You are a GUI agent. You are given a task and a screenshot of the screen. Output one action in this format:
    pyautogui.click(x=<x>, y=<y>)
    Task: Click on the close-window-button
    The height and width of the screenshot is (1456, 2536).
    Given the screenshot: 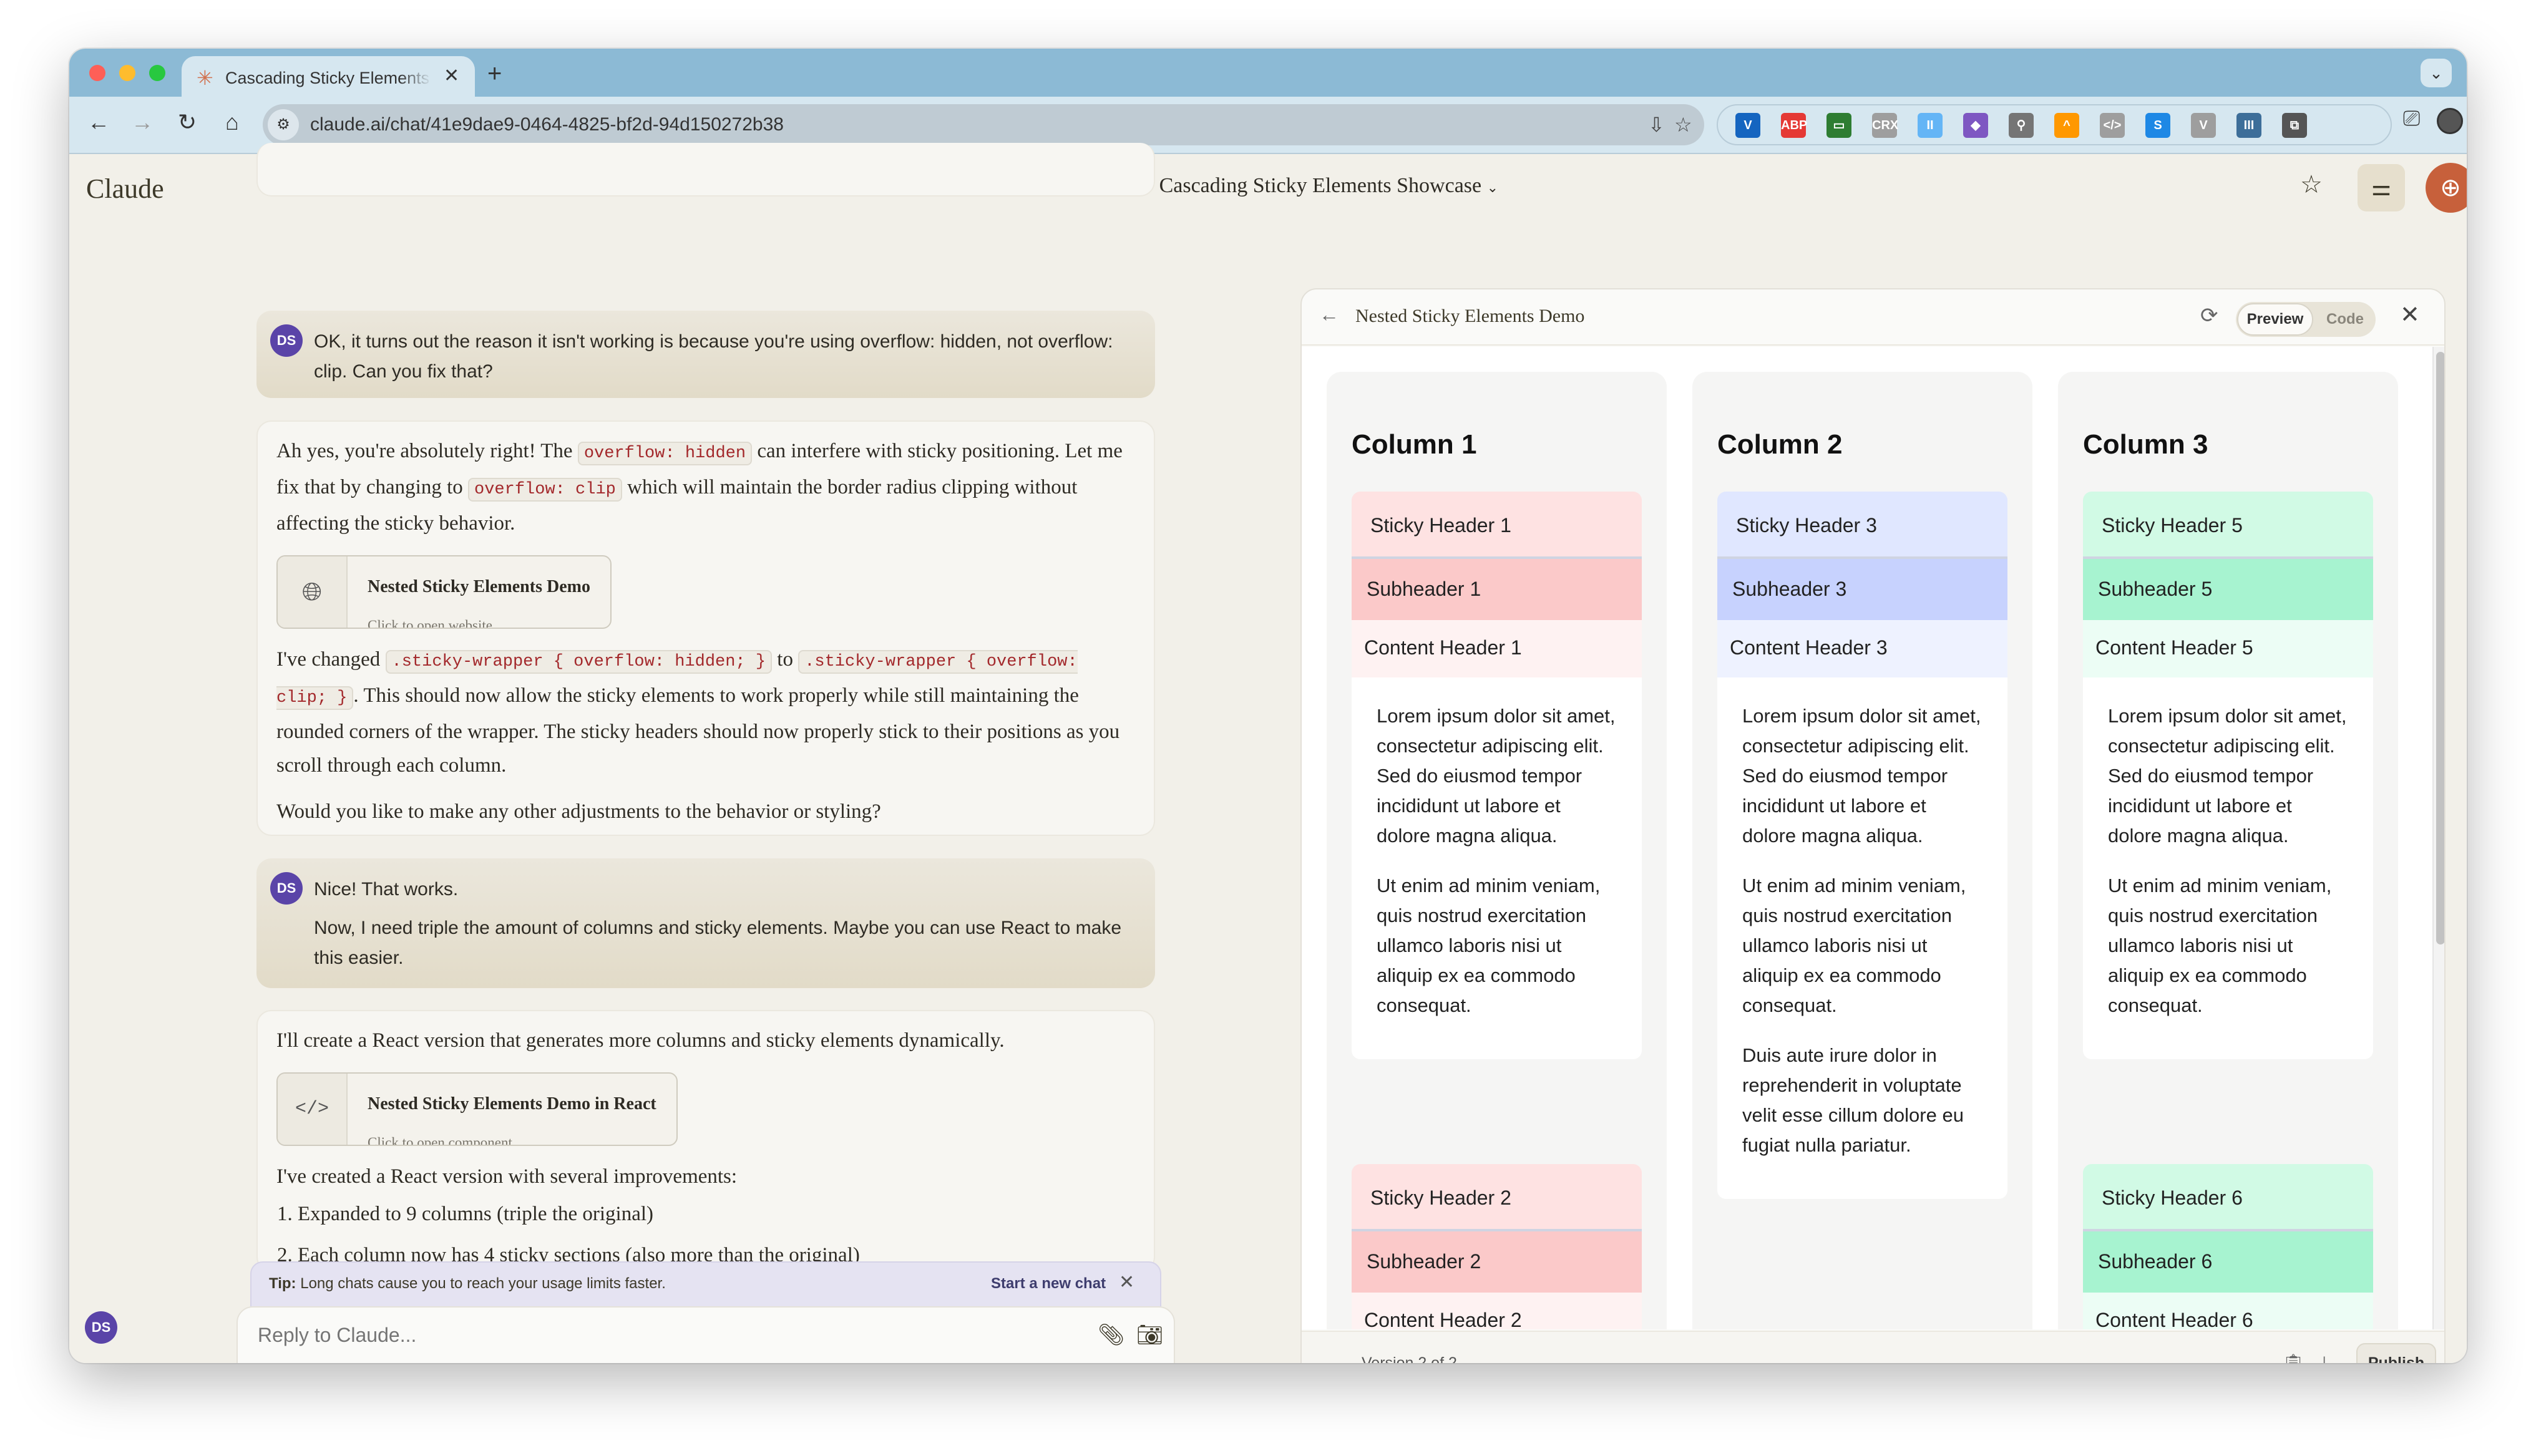 What is the action you would take?
    pyautogui.click(x=97, y=73)
    